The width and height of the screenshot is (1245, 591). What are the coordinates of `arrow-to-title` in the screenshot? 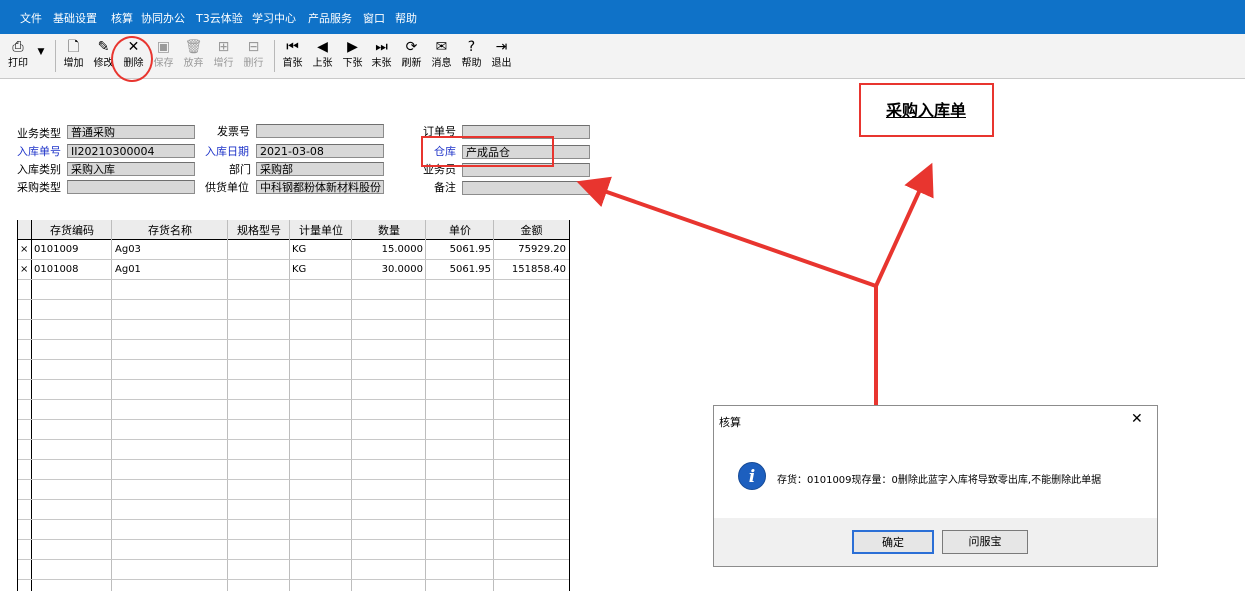 It's located at (904, 224).